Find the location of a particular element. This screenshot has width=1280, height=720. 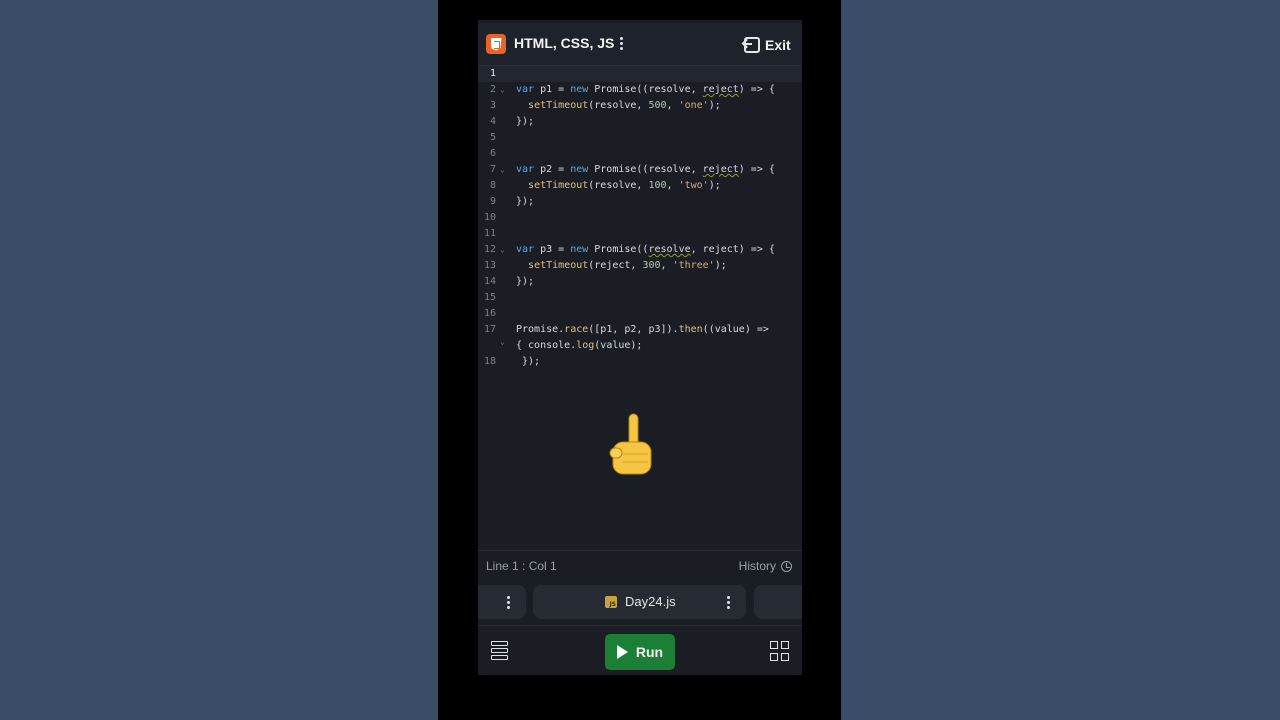

line-number: 8 is located at coordinates (492, 185).